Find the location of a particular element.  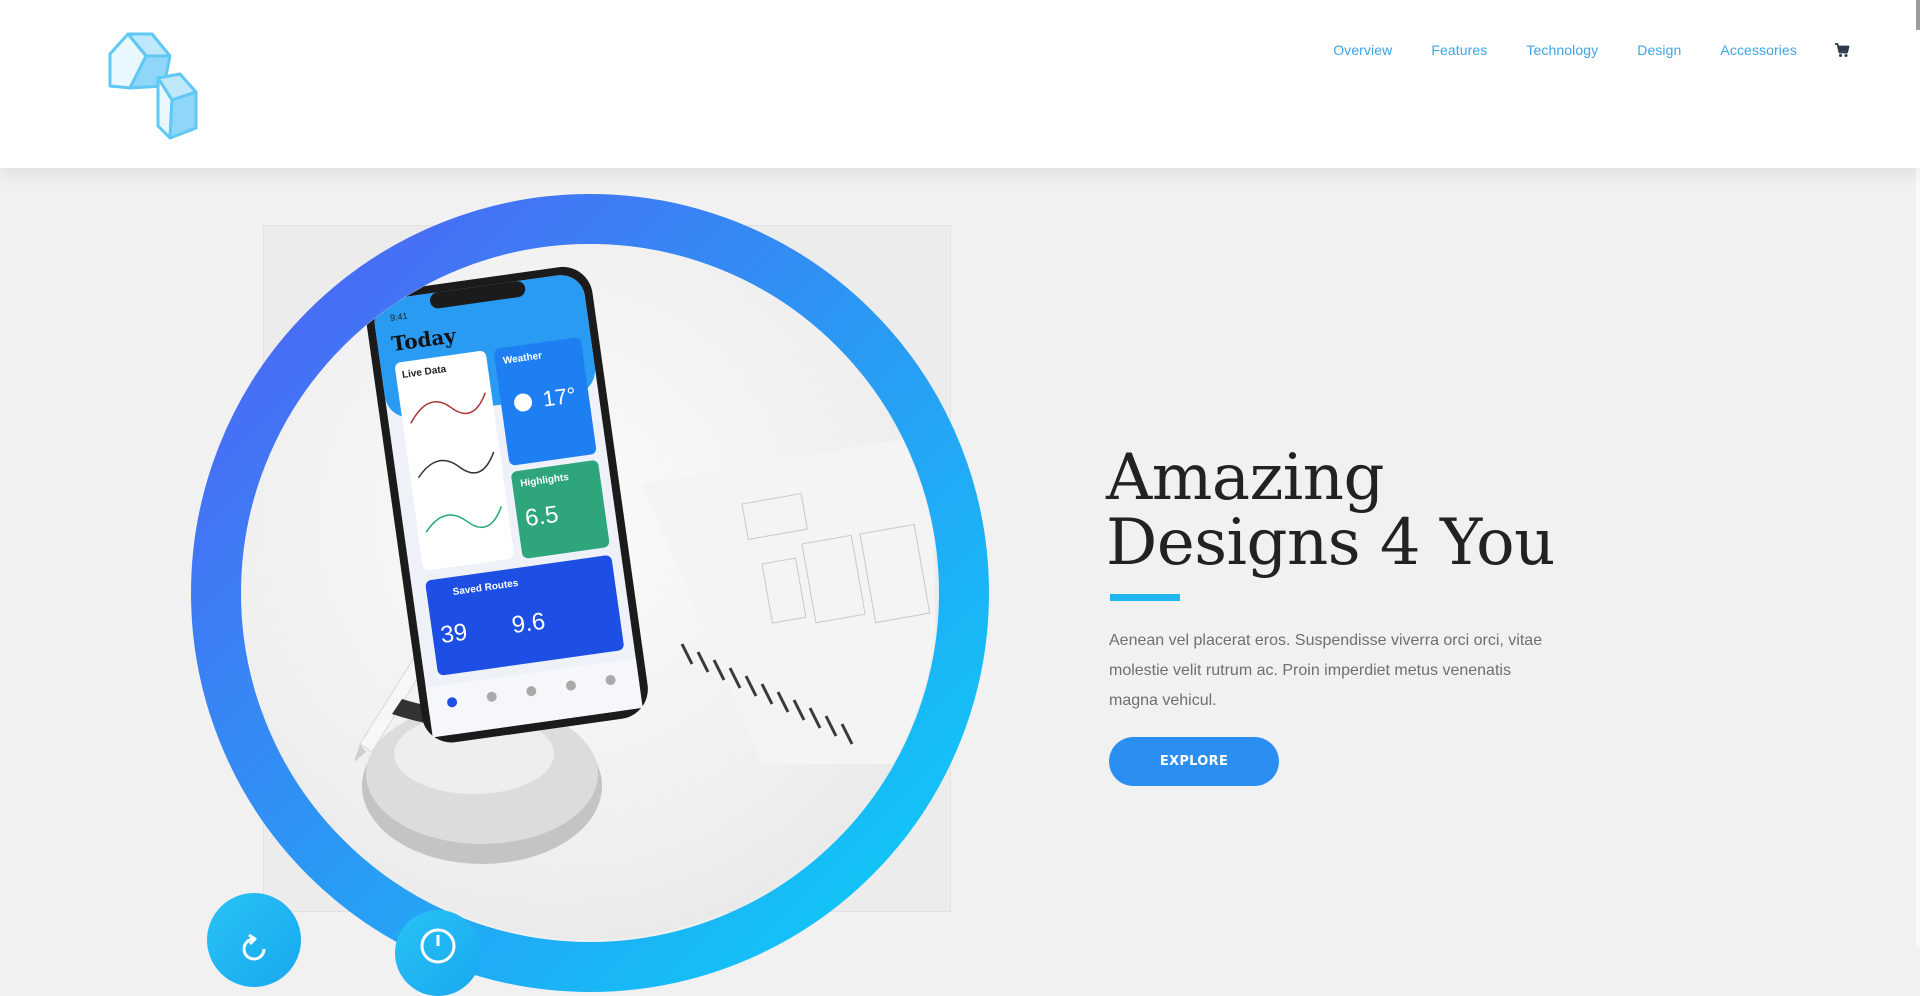

clock-button is located at coordinates (438, 953).